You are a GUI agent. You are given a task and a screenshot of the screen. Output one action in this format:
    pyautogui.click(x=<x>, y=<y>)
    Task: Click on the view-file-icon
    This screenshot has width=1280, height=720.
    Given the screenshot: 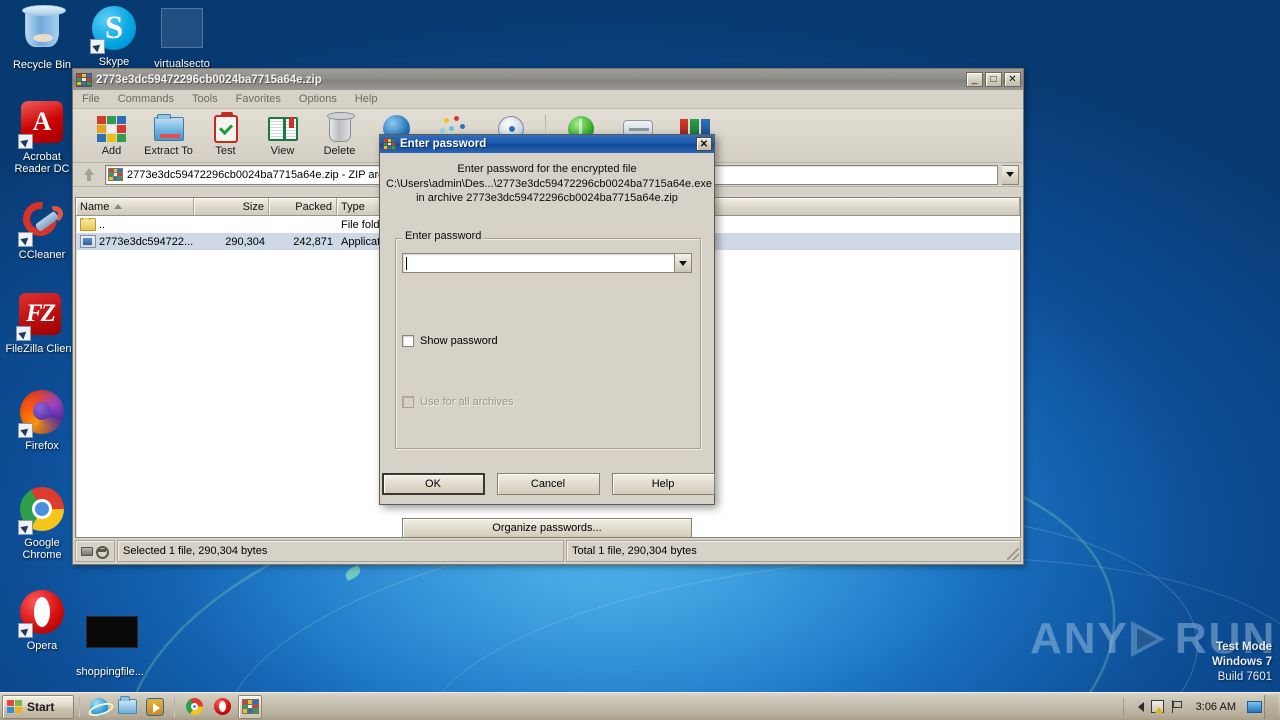 What is the action you would take?
    pyautogui.click(x=282, y=128)
    